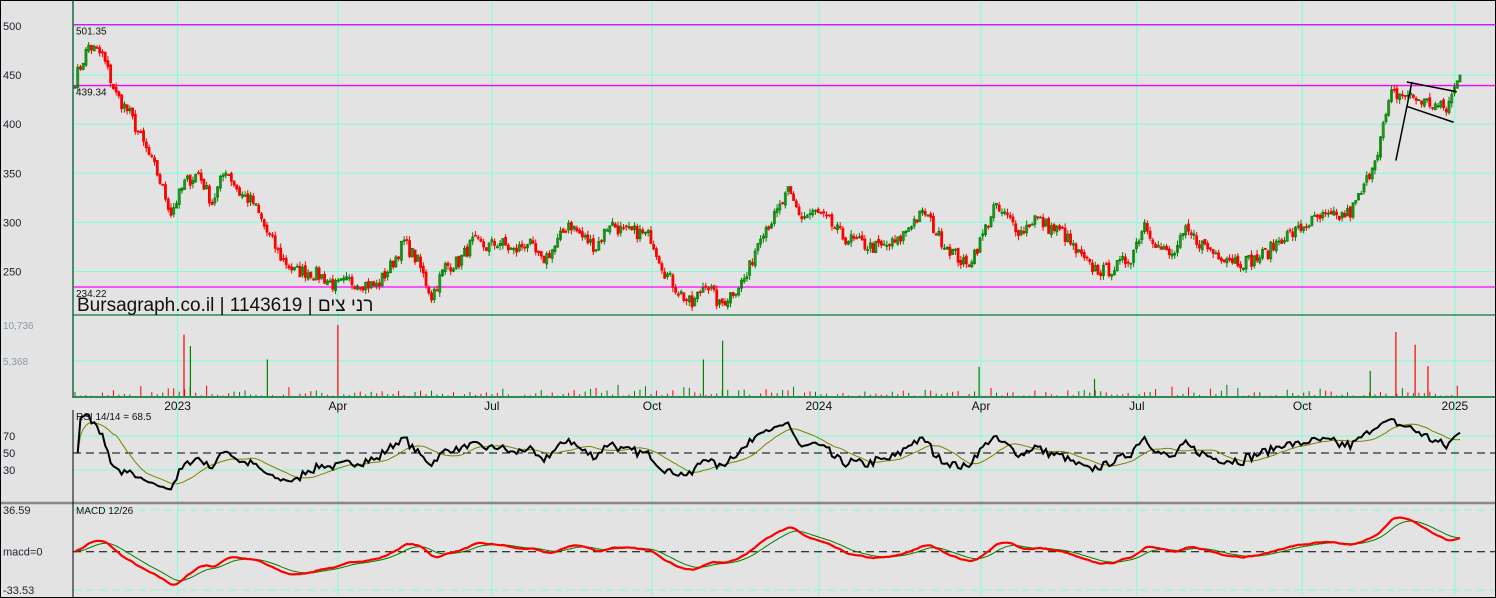  I want to click on macd-line, so click(767, 551).